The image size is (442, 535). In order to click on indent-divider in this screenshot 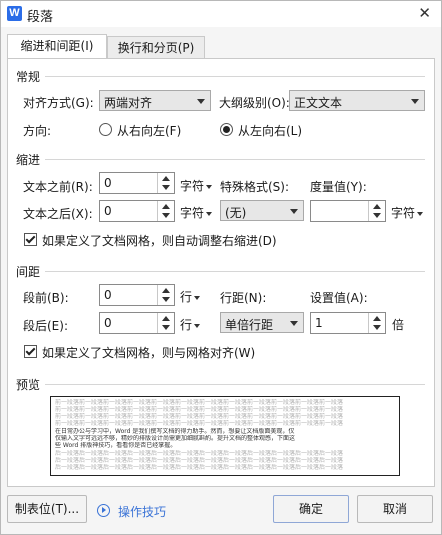, I will do `click(235, 159)`.